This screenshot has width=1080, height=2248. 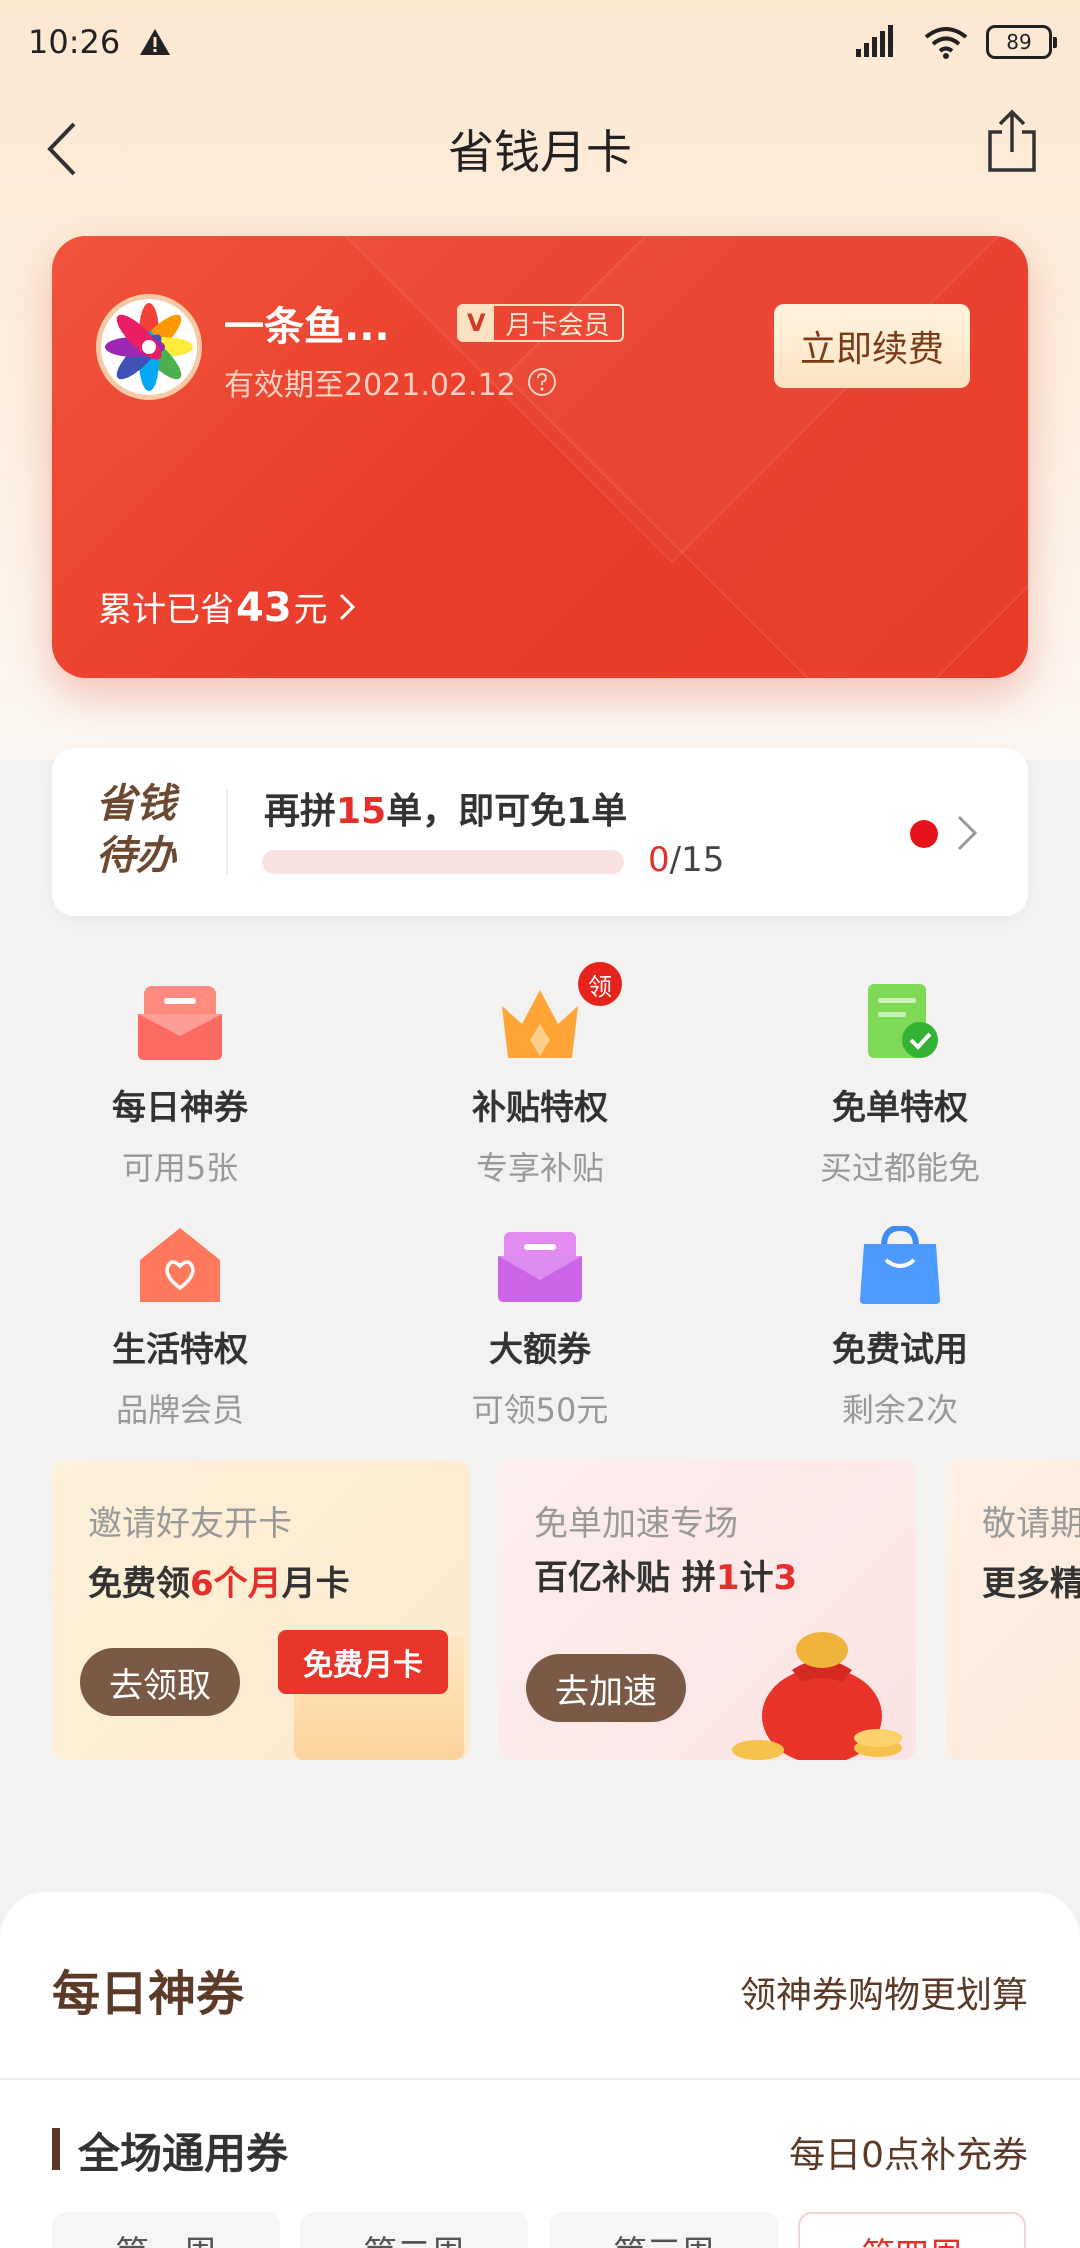 What do you see at coordinates (900, 1410) in the screenshot?
I see `benefit-subtitle: 剩余2次` at bounding box center [900, 1410].